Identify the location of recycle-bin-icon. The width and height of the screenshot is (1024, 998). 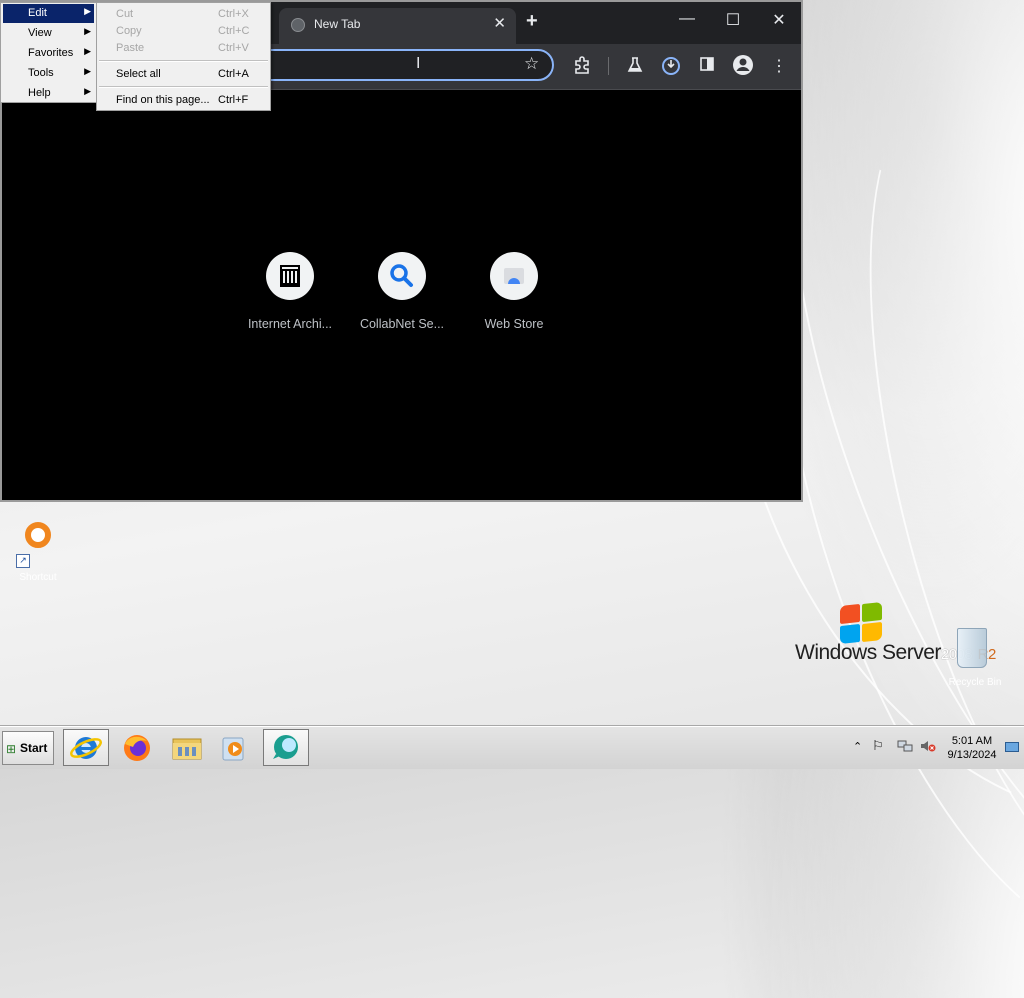
(972, 648).